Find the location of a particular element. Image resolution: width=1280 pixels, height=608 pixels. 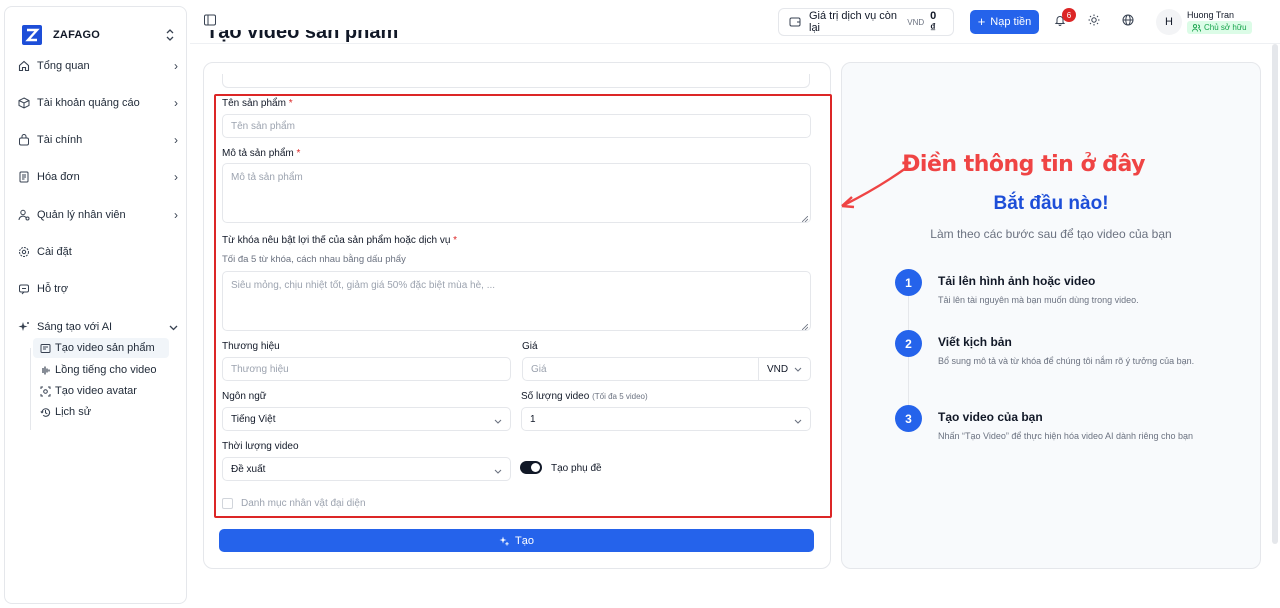

notification-badge: 6 is located at coordinates (1069, 15).